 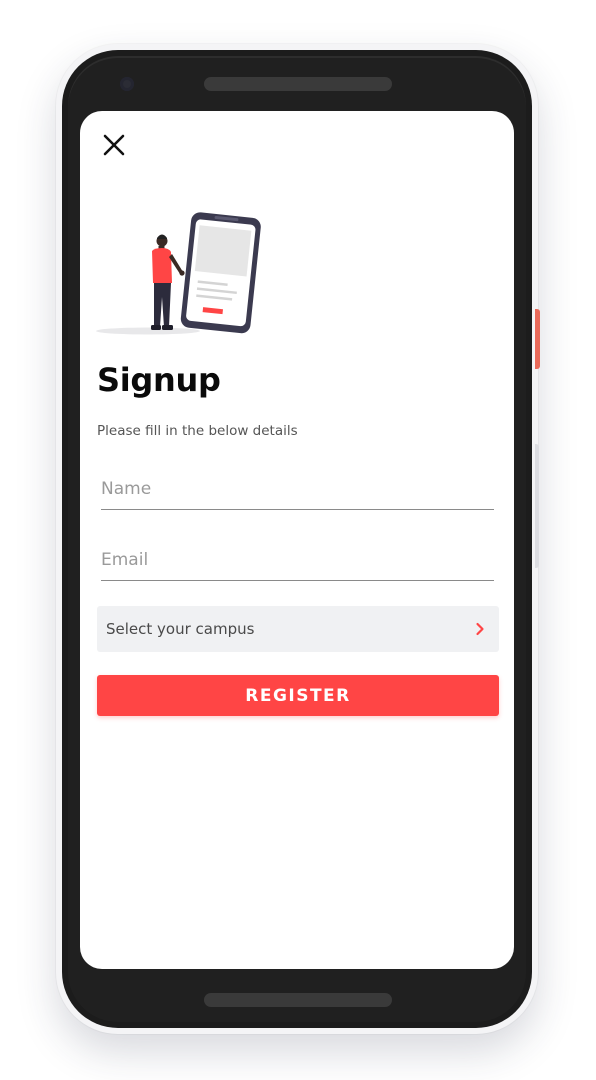 I want to click on email-field, so click(x=297, y=560).